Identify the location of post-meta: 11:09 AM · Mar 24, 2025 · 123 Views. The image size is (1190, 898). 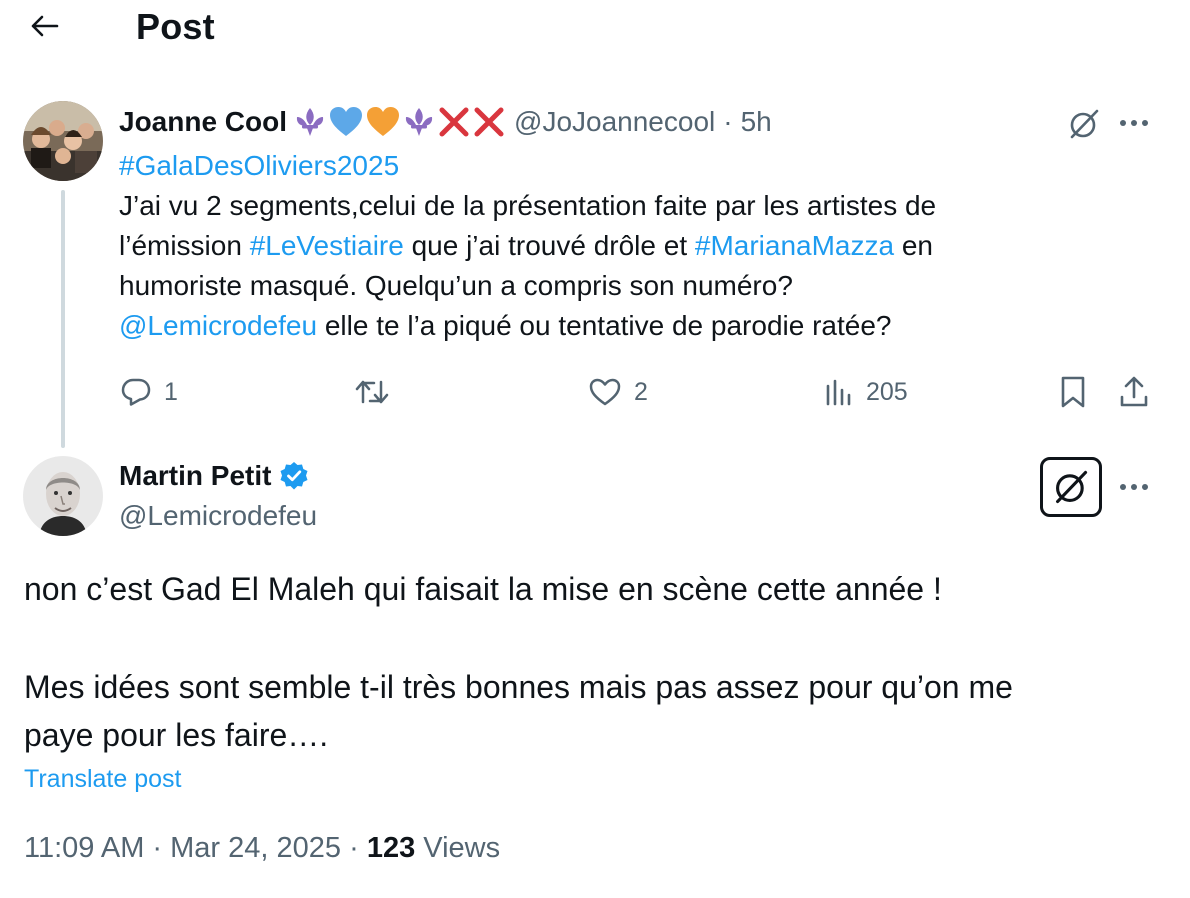
(262, 848).